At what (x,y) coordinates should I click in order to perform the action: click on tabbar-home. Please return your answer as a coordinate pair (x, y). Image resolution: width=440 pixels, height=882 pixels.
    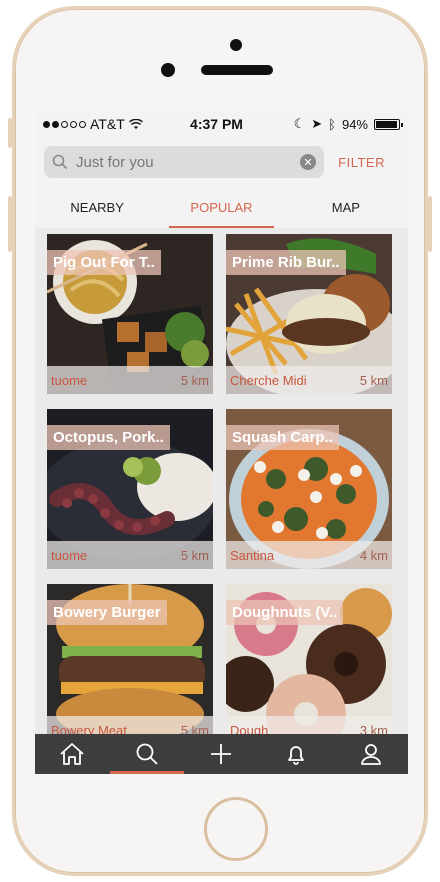
    Looking at the image, I should click on (72, 754).